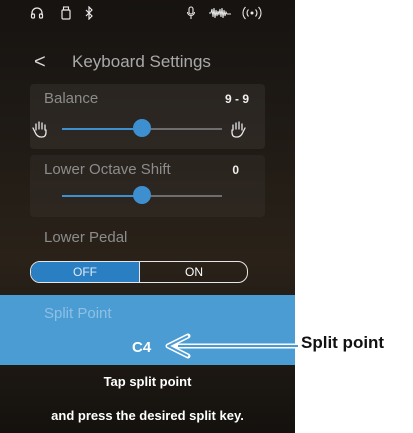 This screenshot has height=433, width=413. Describe the element at coordinates (147, 381) in the screenshot. I see `instruction-line-1: Tap split point` at that location.